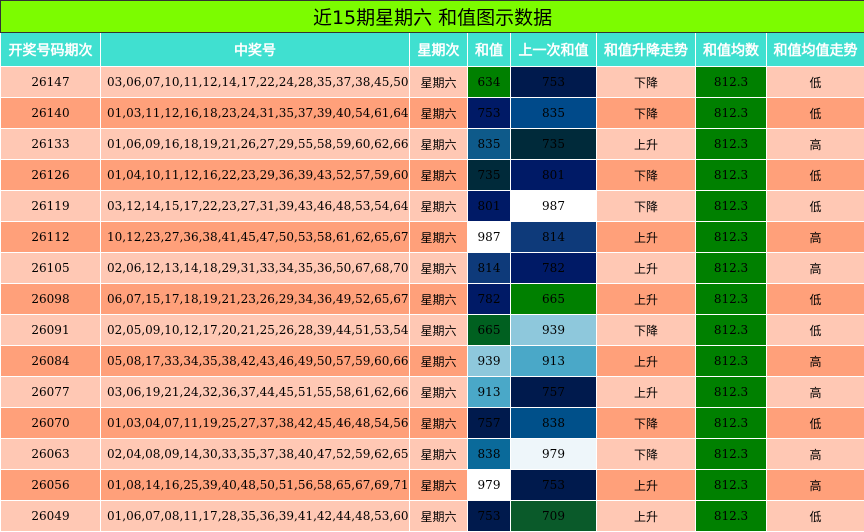  Describe the element at coordinates (554, 423) in the screenshot. I see `prev-sum-cell: 838` at that location.